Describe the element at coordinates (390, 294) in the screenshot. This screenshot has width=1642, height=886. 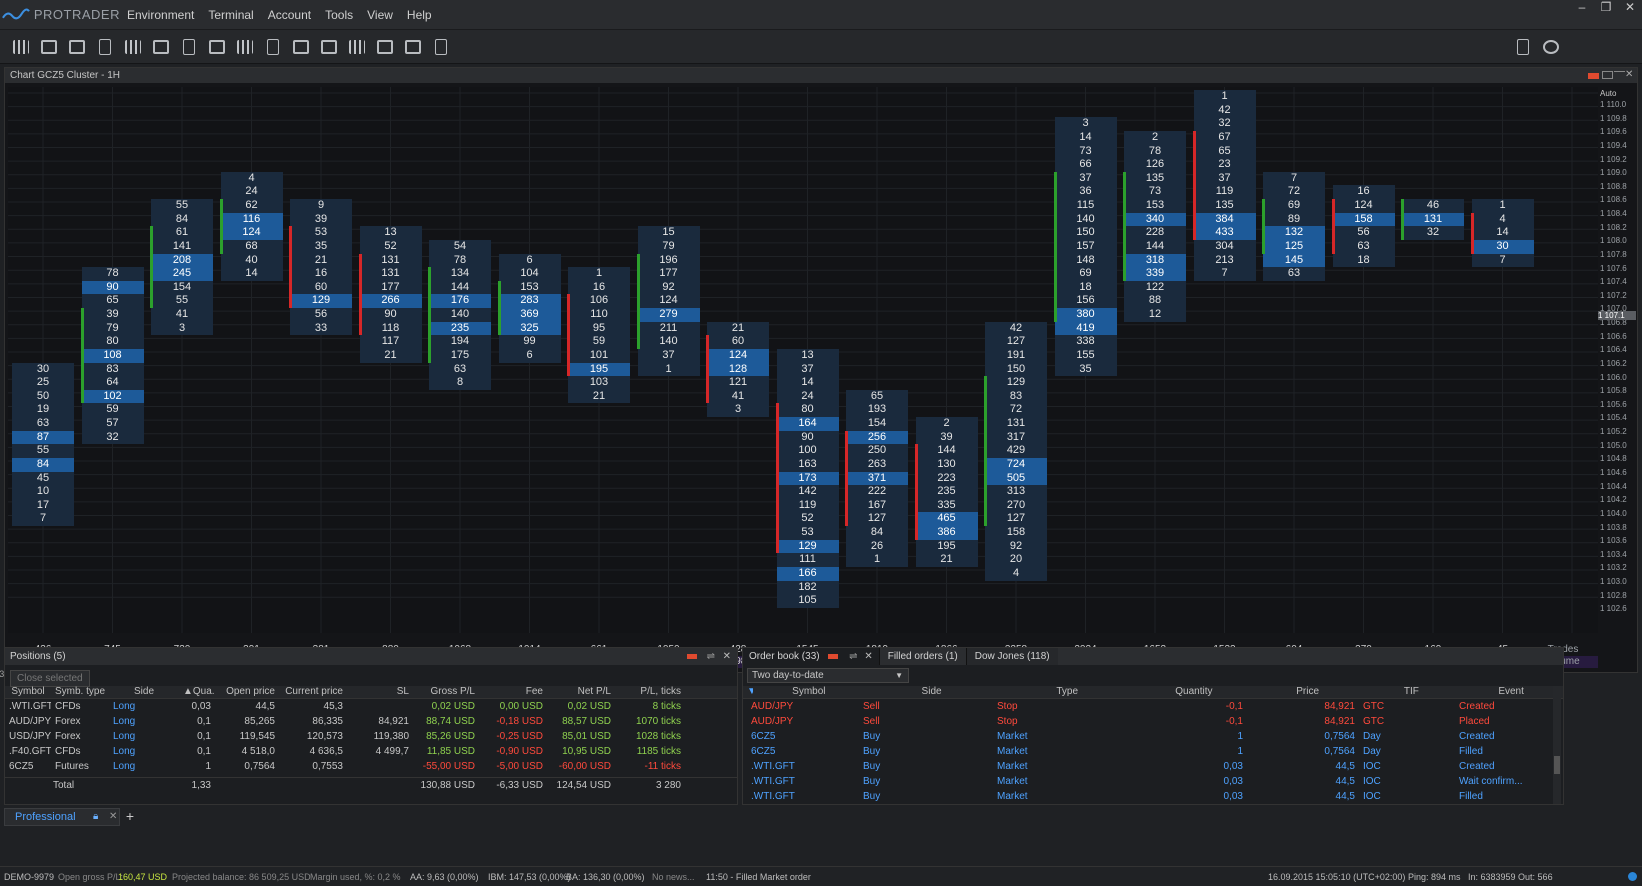
I see `cluster-candle: 13 52 131 131 177 266 90 118 117 21` at that location.